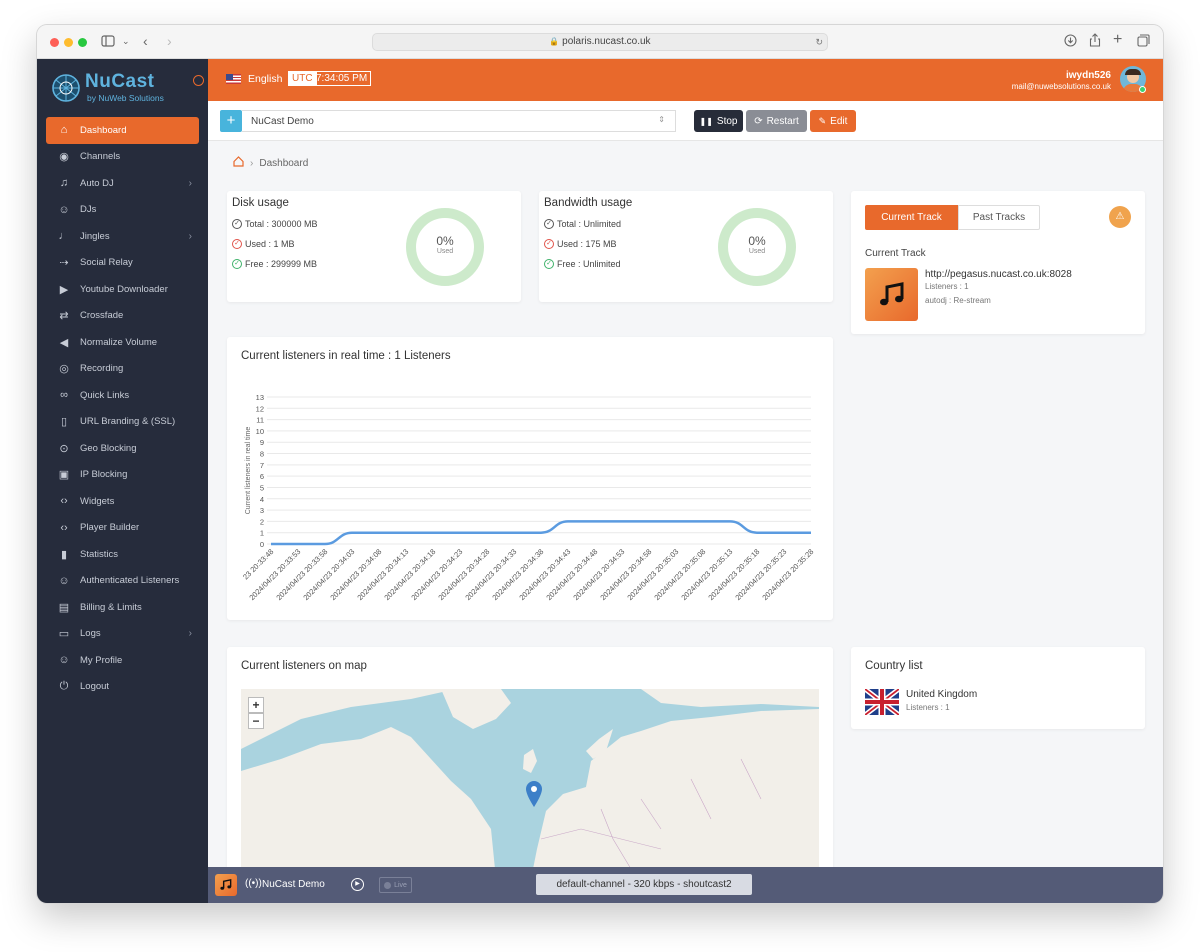  Describe the element at coordinates (111, 607) in the screenshot. I see `sidebar-item-label: Billing & Limits` at that location.